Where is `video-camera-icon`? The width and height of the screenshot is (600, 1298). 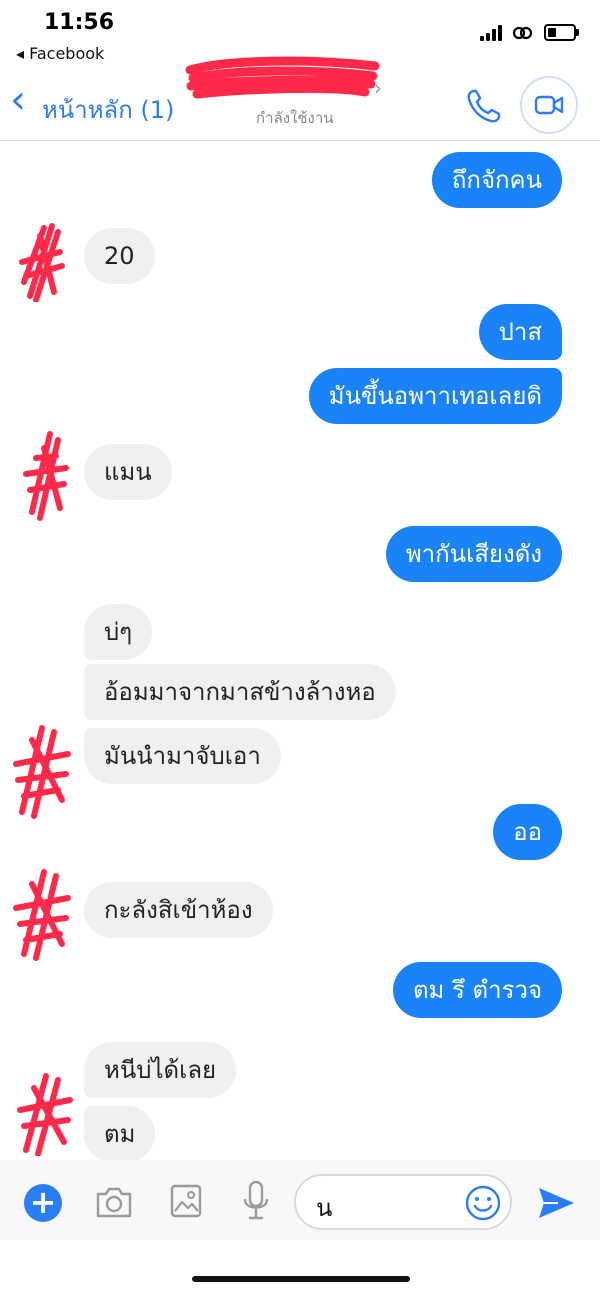
video-camera-icon is located at coordinates (549, 105).